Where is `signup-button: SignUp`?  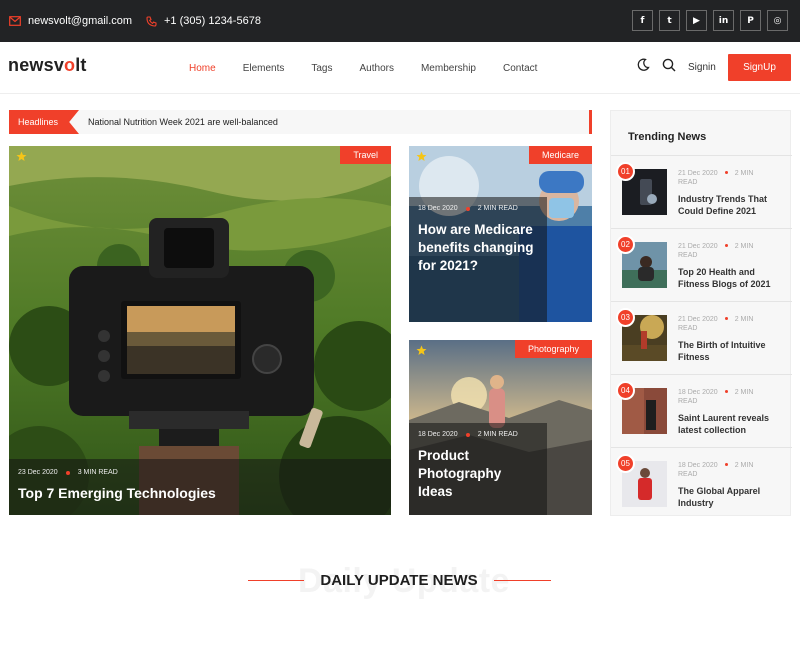 signup-button: SignUp is located at coordinates (759, 67).